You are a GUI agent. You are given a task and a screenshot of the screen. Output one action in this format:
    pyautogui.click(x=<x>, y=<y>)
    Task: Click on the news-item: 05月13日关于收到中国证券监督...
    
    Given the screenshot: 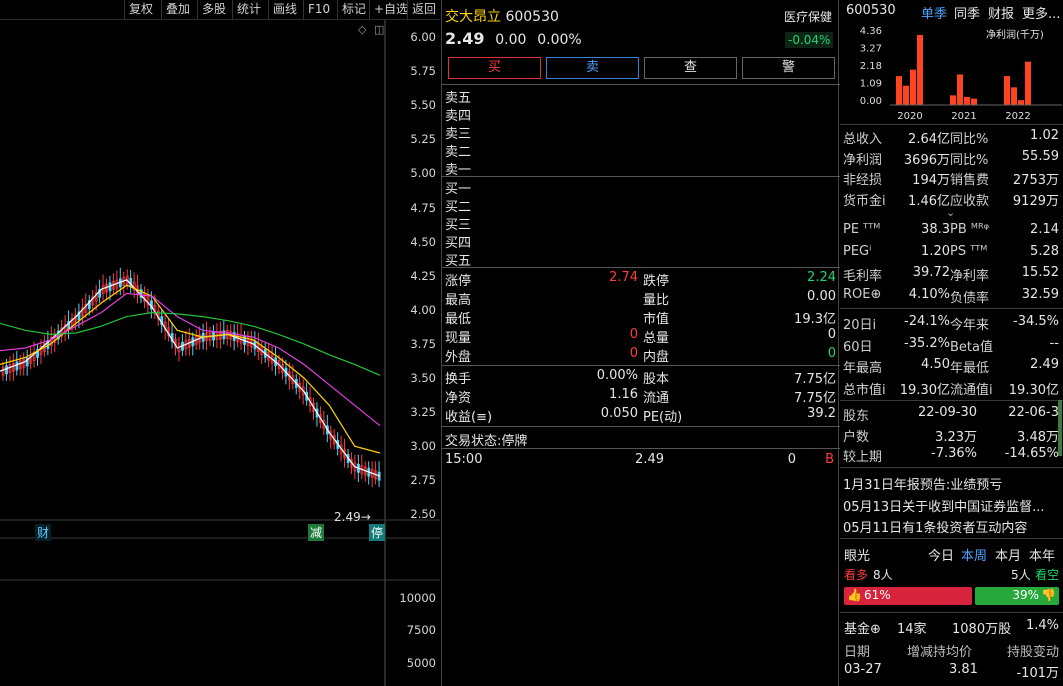 What is the action you would take?
    pyautogui.click(x=943, y=505)
    